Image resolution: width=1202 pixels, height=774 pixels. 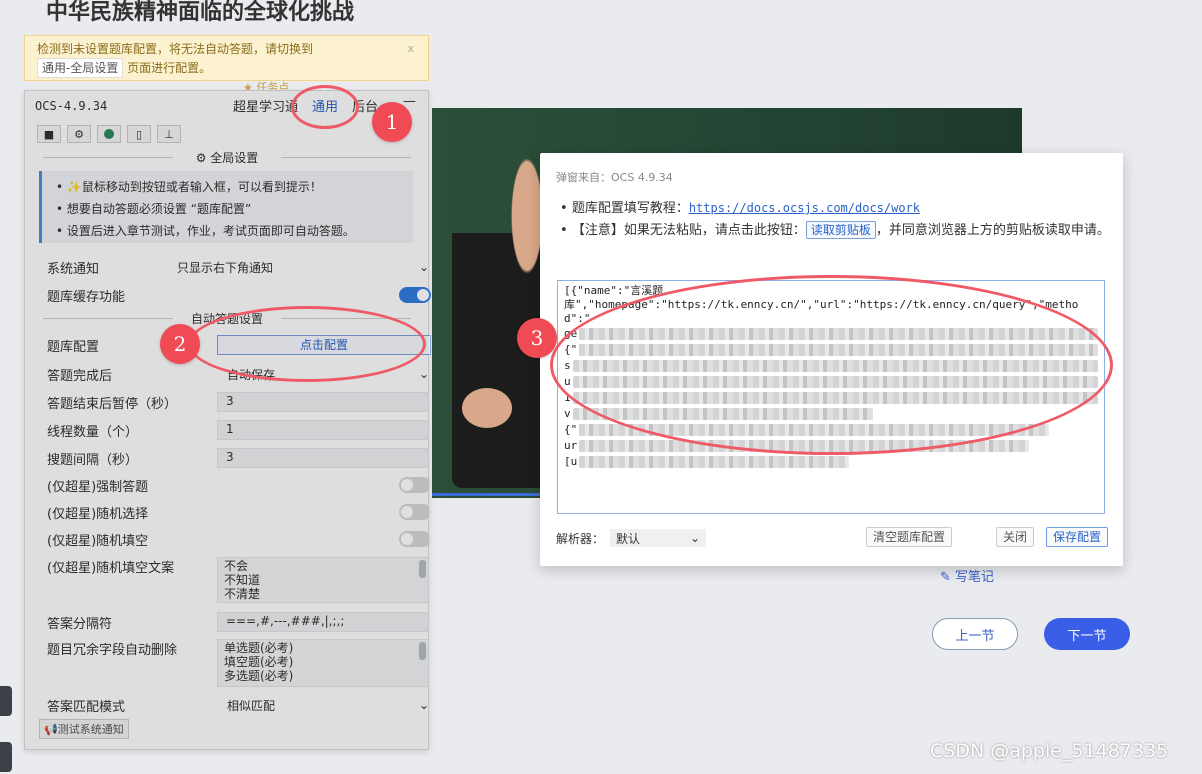 I want to click on parser-value: 默认, so click(x=628, y=538).